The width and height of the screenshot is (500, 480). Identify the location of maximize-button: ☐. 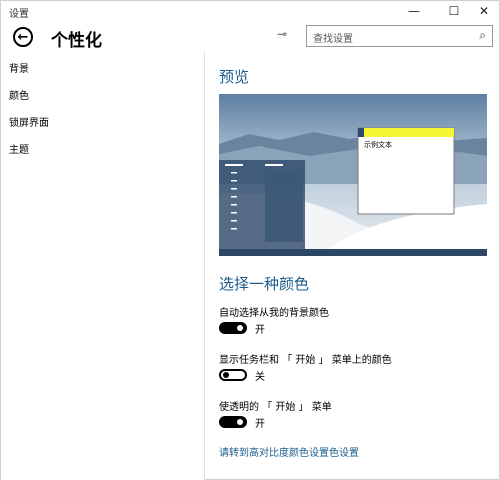
(454, 11).